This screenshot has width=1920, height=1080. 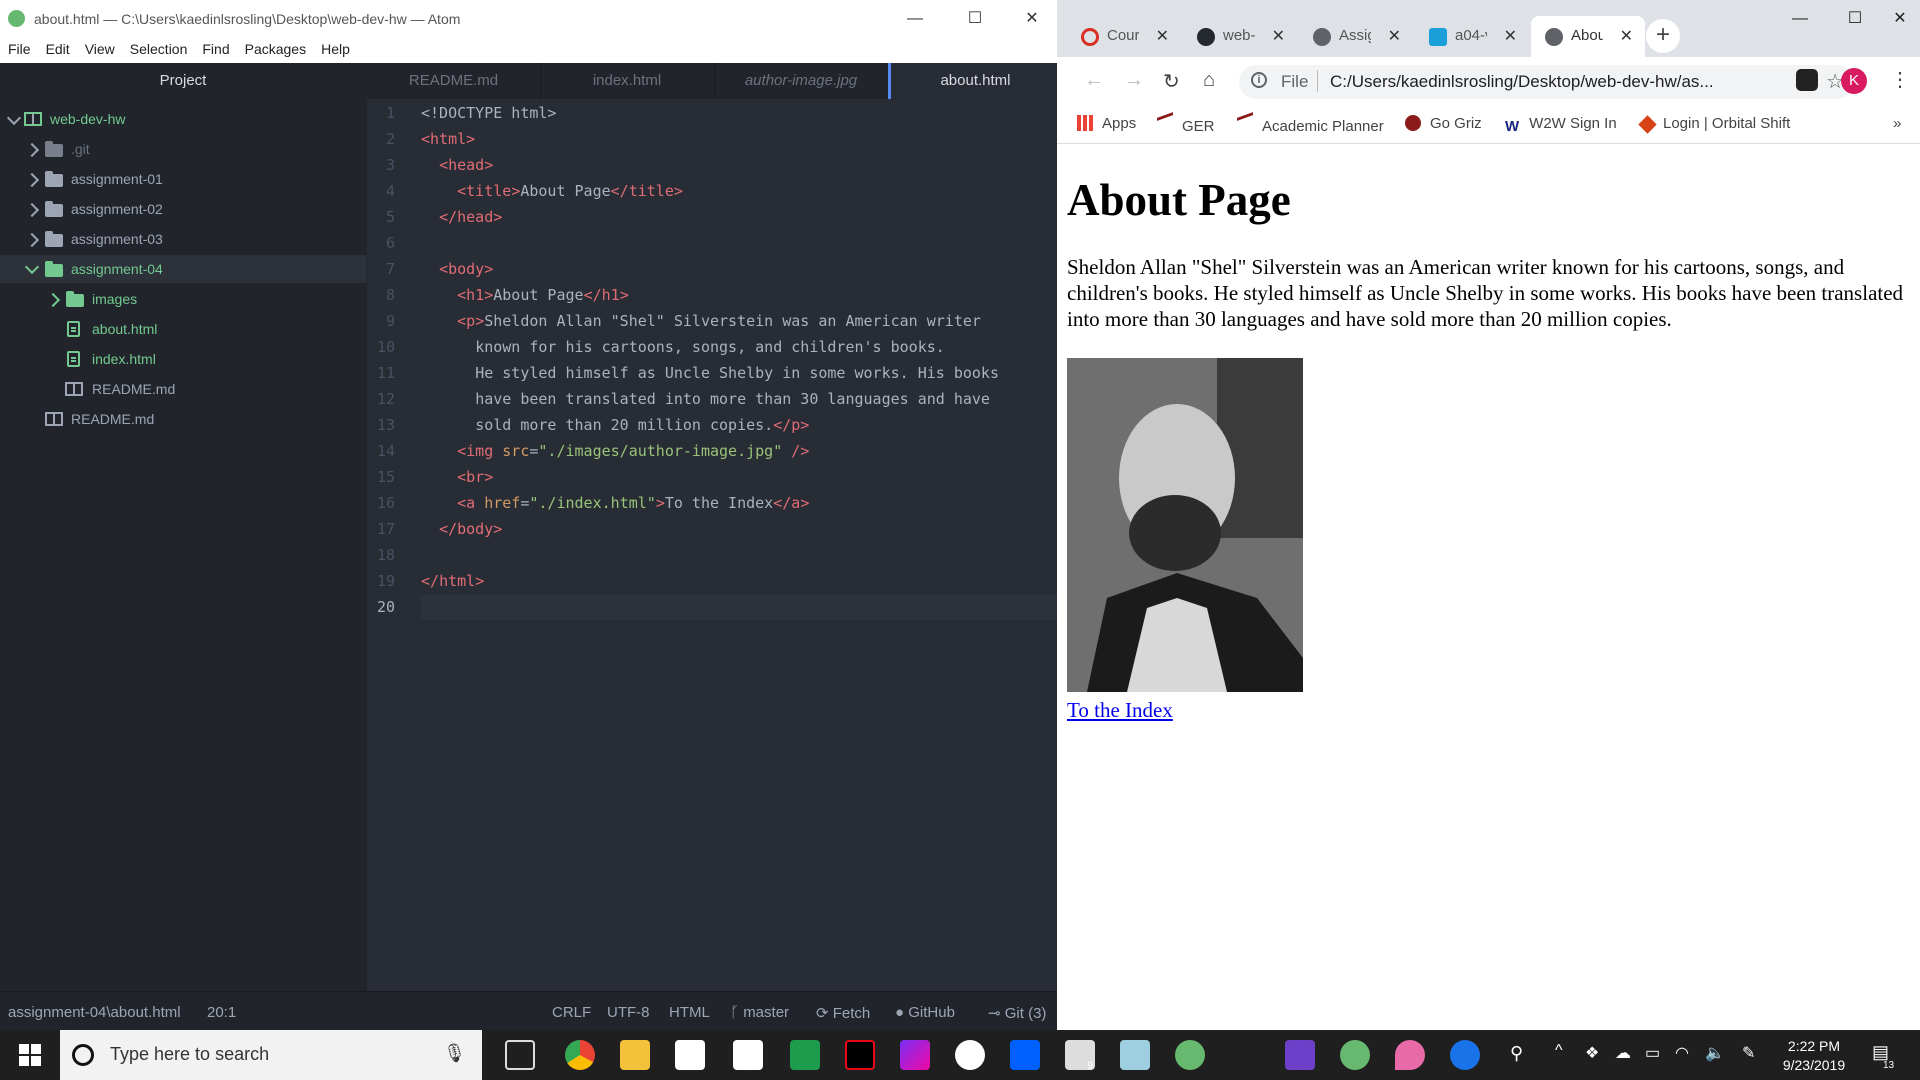 What do you see at coordinates (448, 139) in the screenshot?
I see `code-line-2: <html>` at bounding box center [448, 139].